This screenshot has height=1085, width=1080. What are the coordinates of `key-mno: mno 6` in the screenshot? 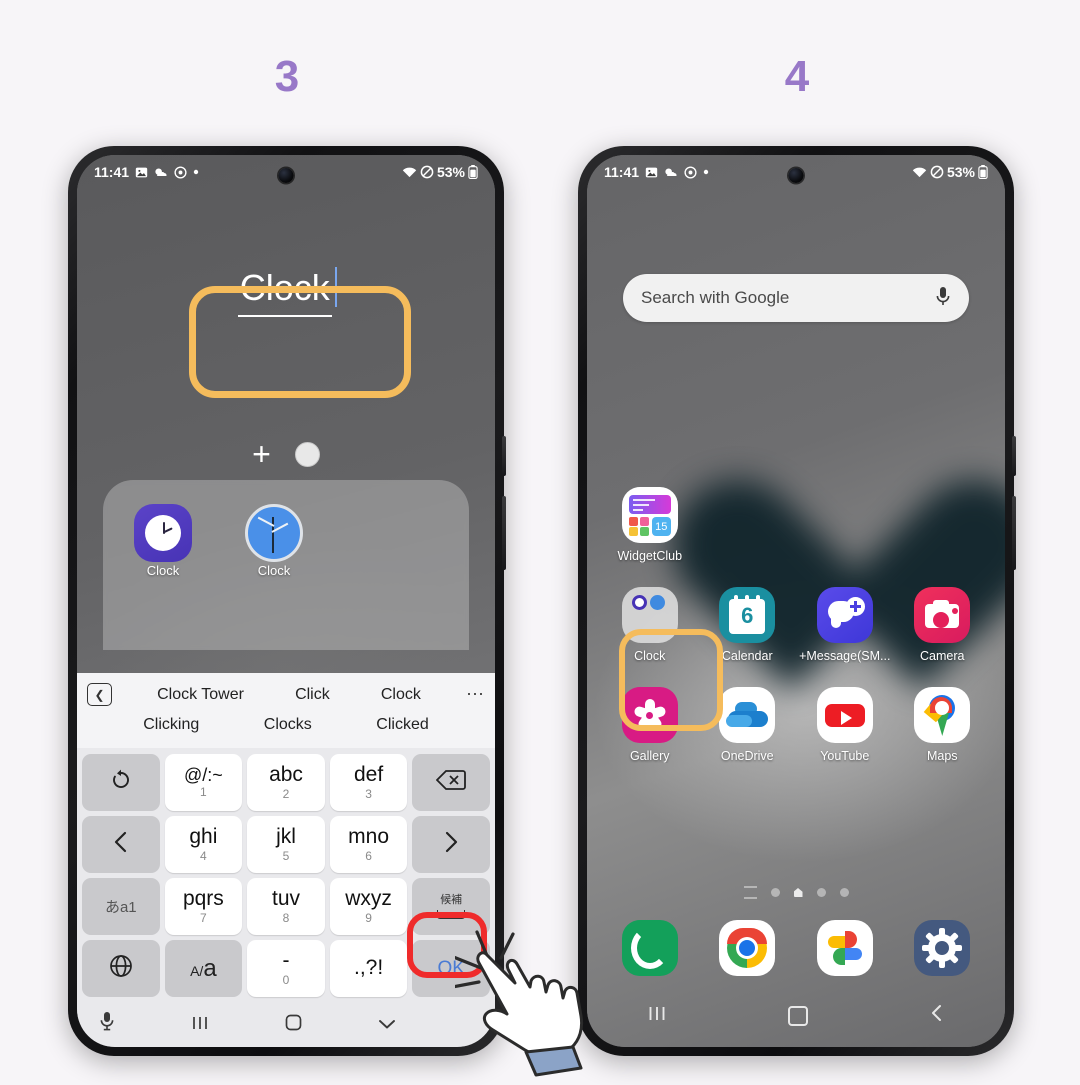 It's located at (368, 844).